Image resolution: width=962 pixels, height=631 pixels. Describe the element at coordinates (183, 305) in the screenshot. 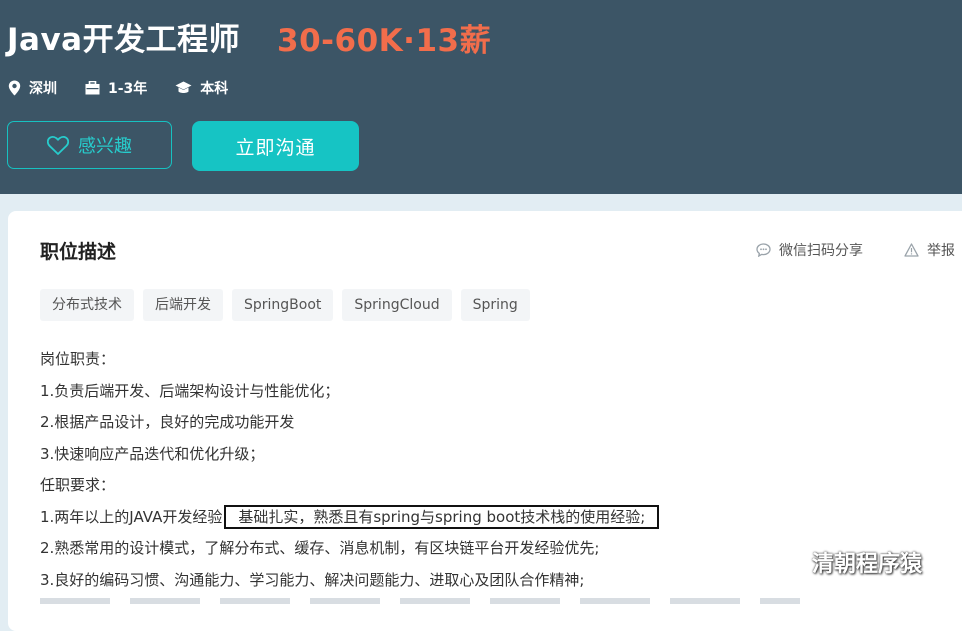

I see `skill-tag: 后端开发` at that location.